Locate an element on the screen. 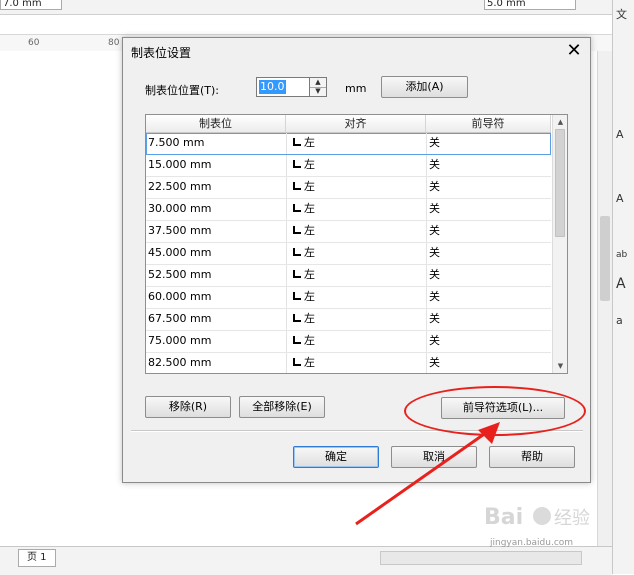 This screenshot has width=634, height=575. remove-button: 移除(R) is located at coordinates (188, 407).